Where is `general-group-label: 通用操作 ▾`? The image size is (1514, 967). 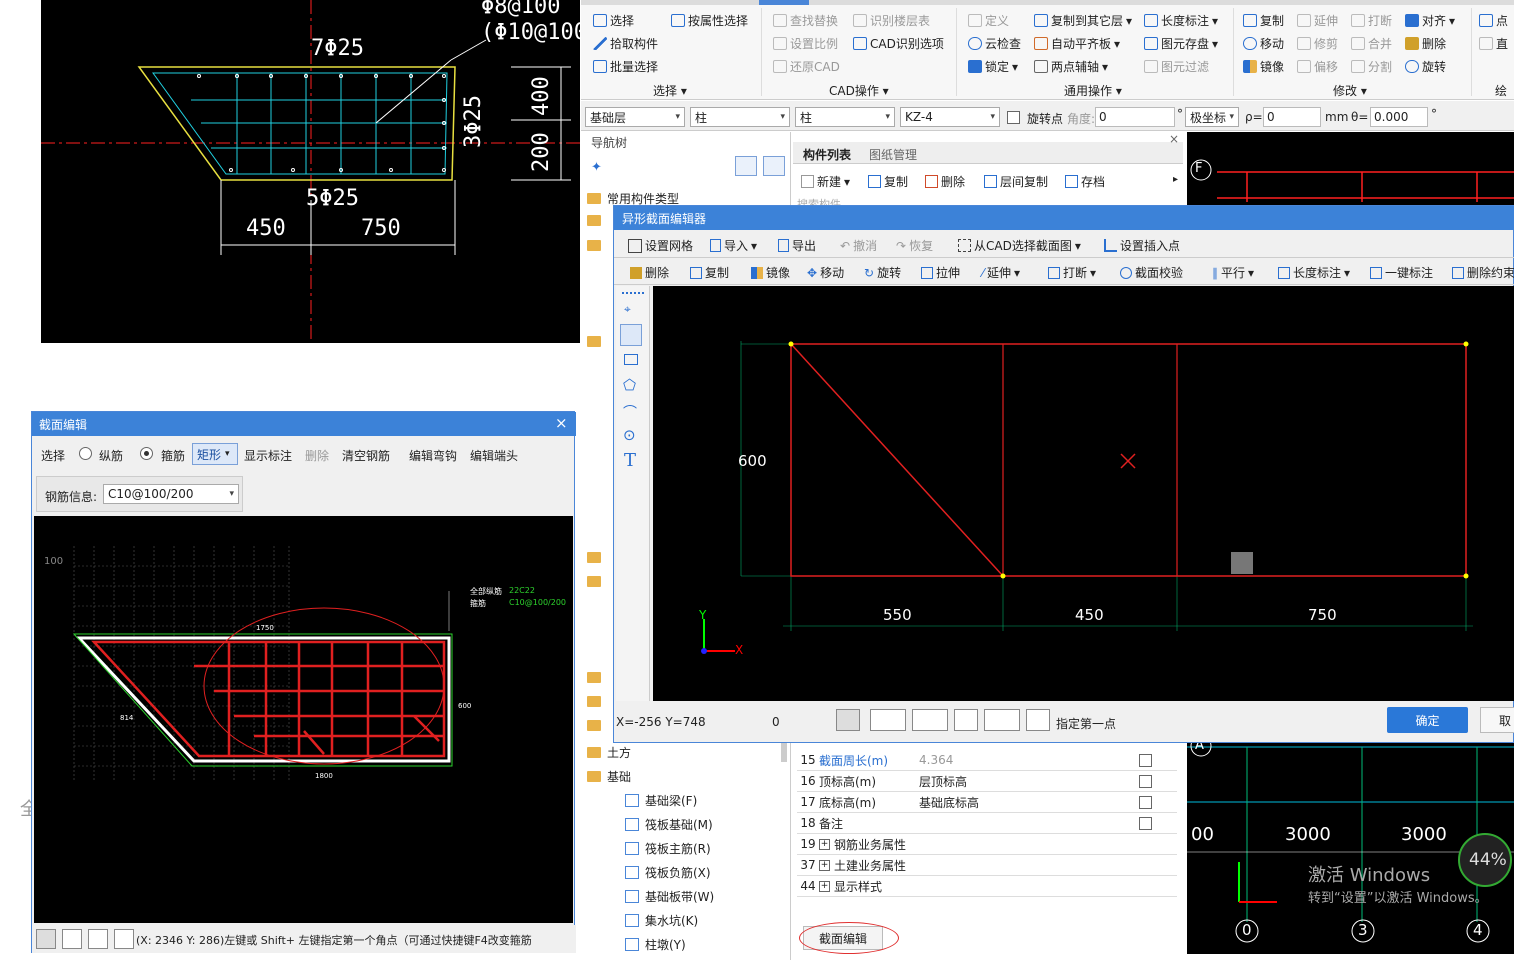
general-group-label: 通用操作 ▾ is located at coordinates (1093, 90).